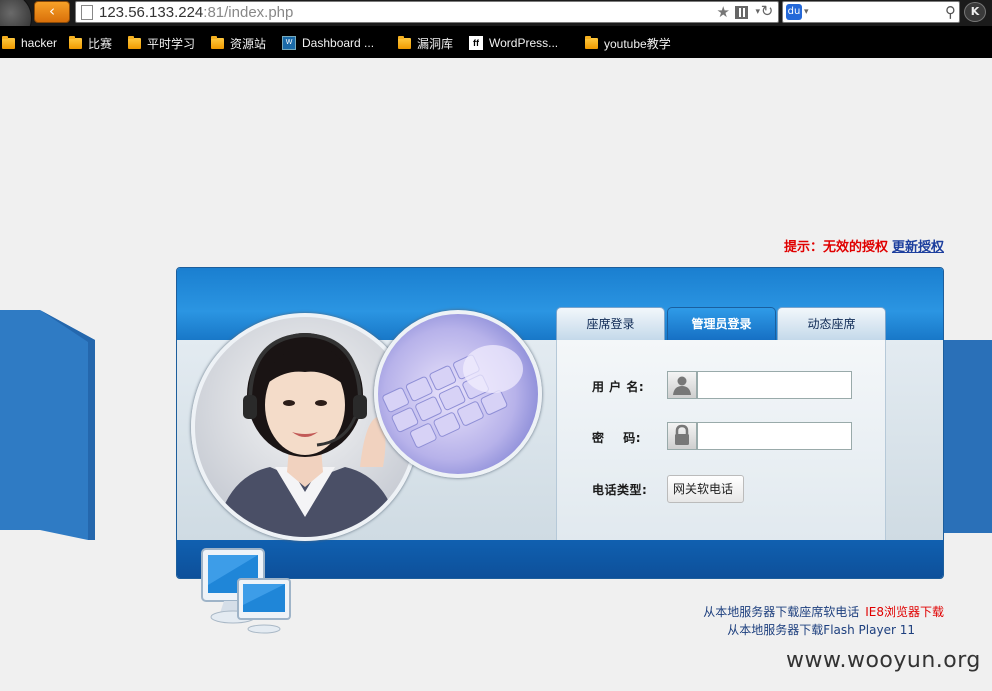  What do you see at coordinates (427, 12) in the screenshot?
I see `address-bar: 123.56.133.224:81/index.php ★ ▾` at bounding box center [427, 12].